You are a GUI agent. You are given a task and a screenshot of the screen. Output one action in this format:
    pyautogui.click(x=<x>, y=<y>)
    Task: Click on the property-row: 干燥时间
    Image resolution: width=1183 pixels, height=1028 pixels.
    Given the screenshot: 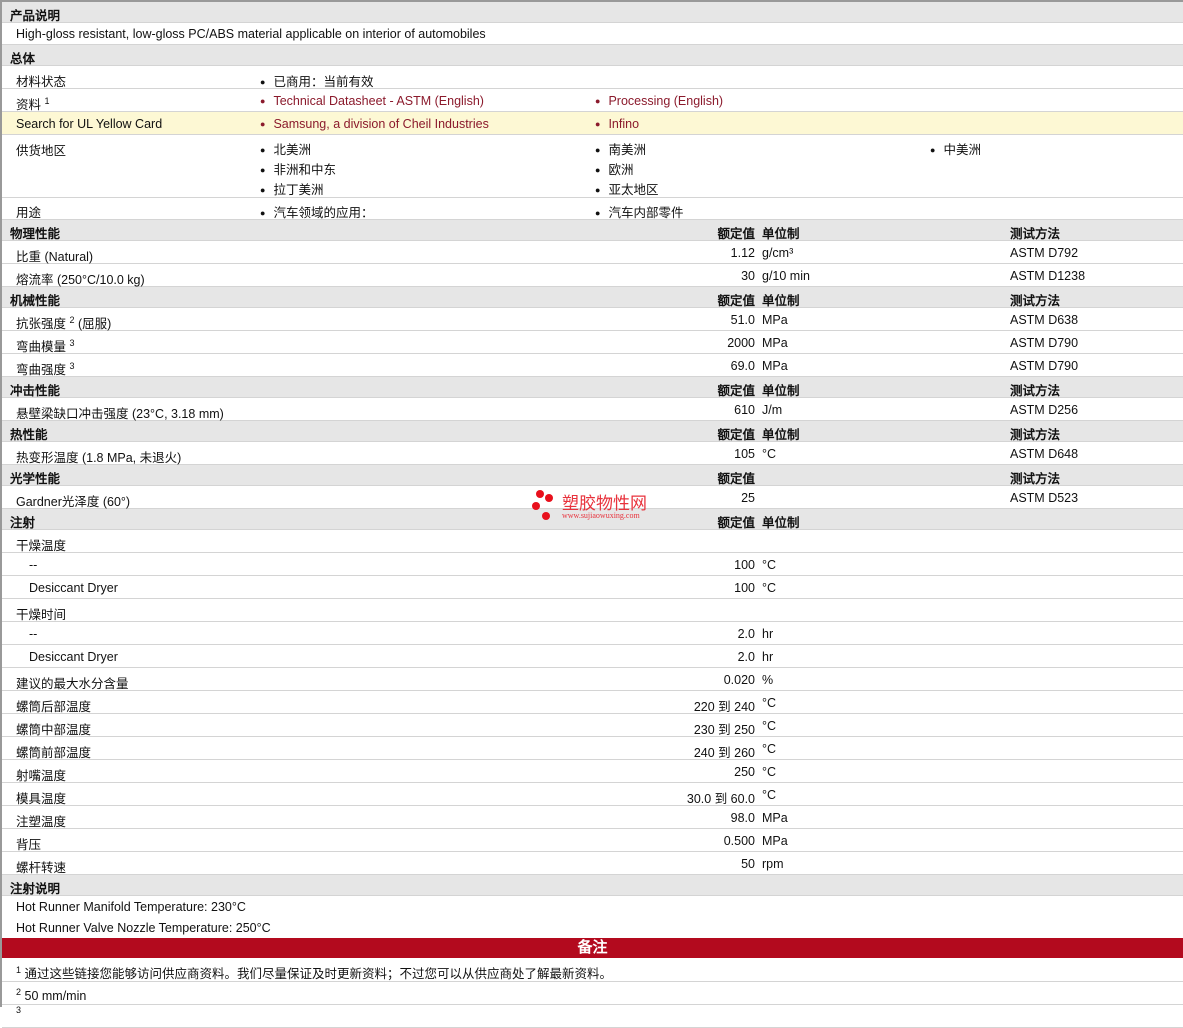 What is the action you would take?
    pyautogui.click(x=592, y=610)
    